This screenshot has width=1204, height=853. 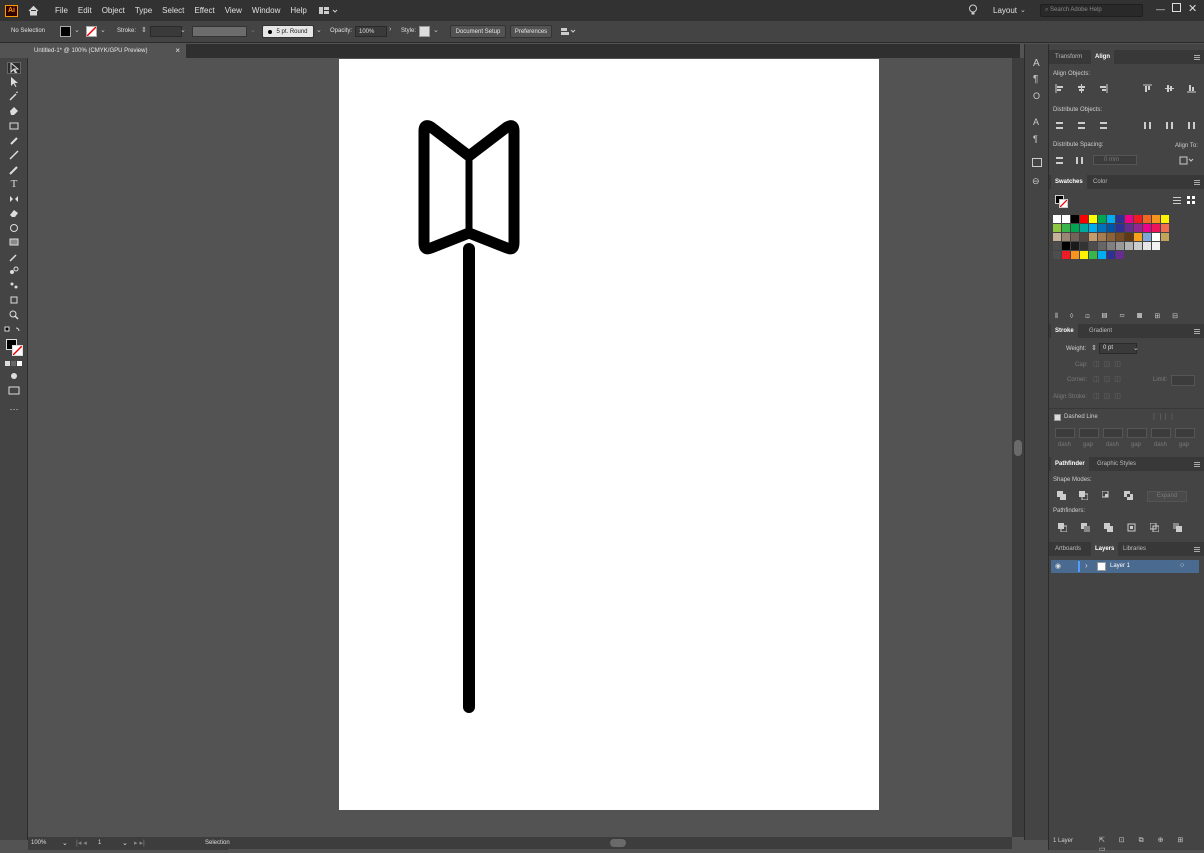 I want to click on swatch-grid, so click(x=1123, y=240).